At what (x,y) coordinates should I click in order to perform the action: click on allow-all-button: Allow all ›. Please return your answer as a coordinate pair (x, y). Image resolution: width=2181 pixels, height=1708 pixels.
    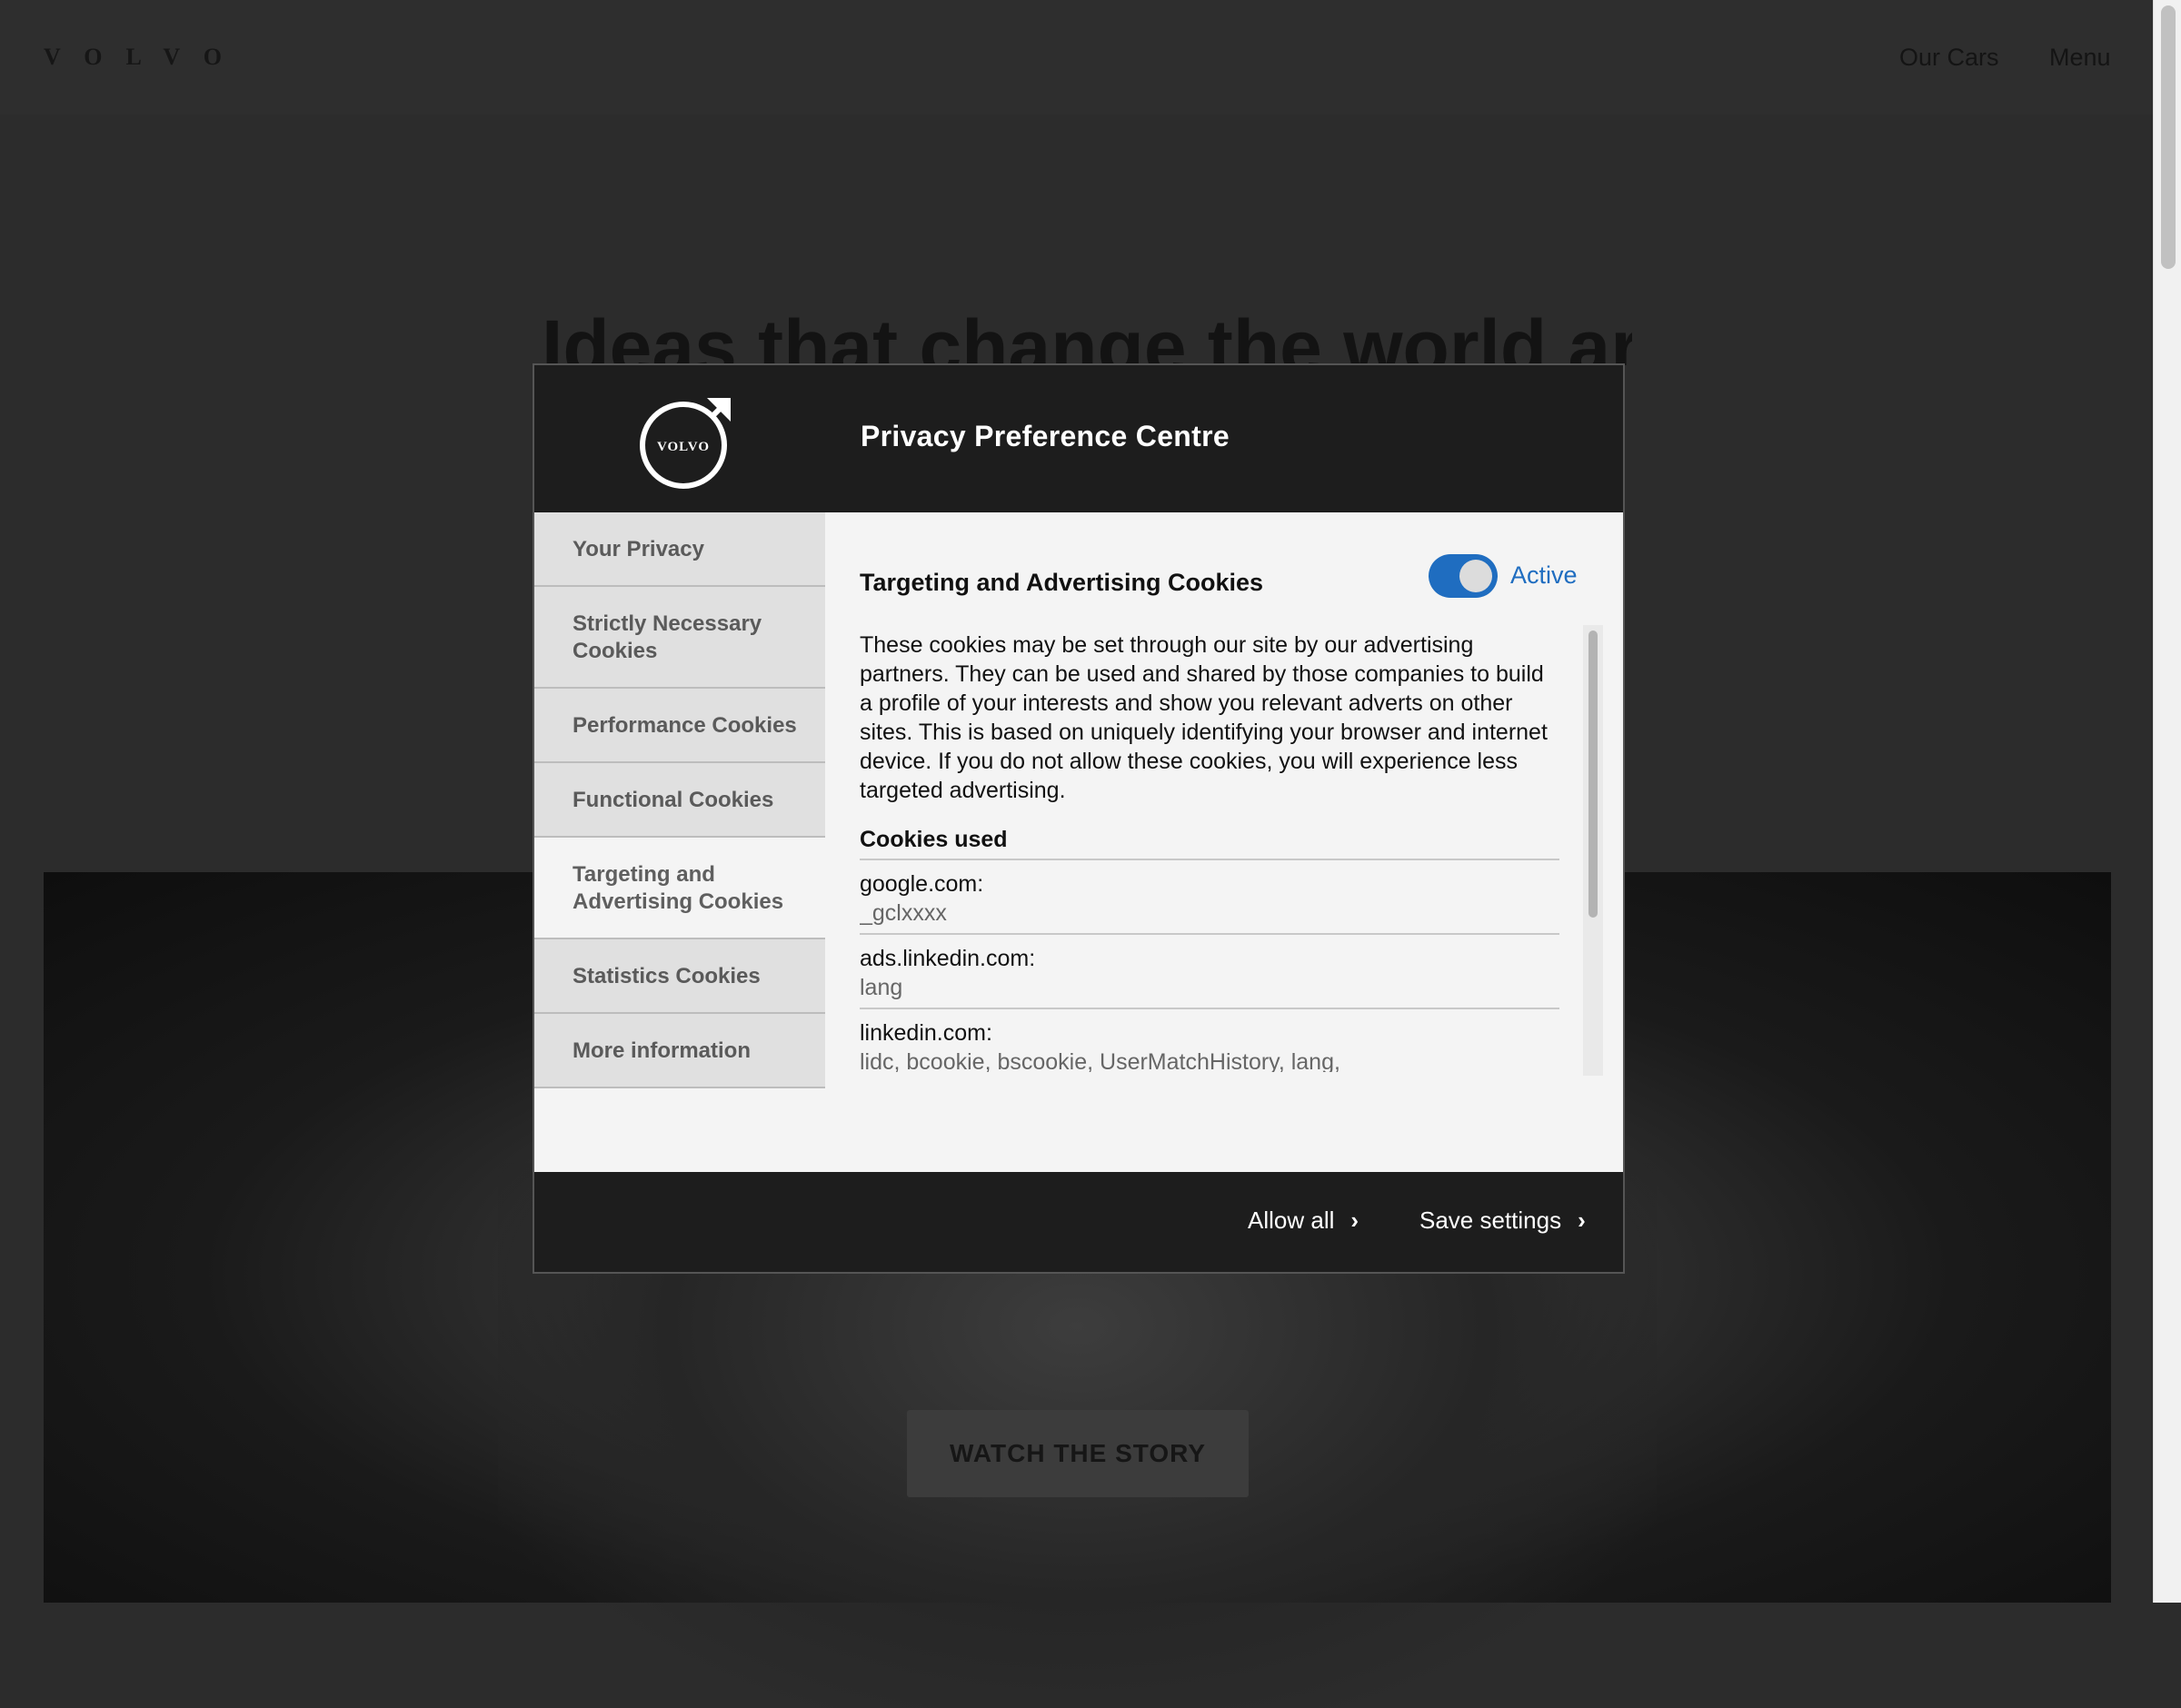
    Looking at the image, I should click on (1303, 1221).